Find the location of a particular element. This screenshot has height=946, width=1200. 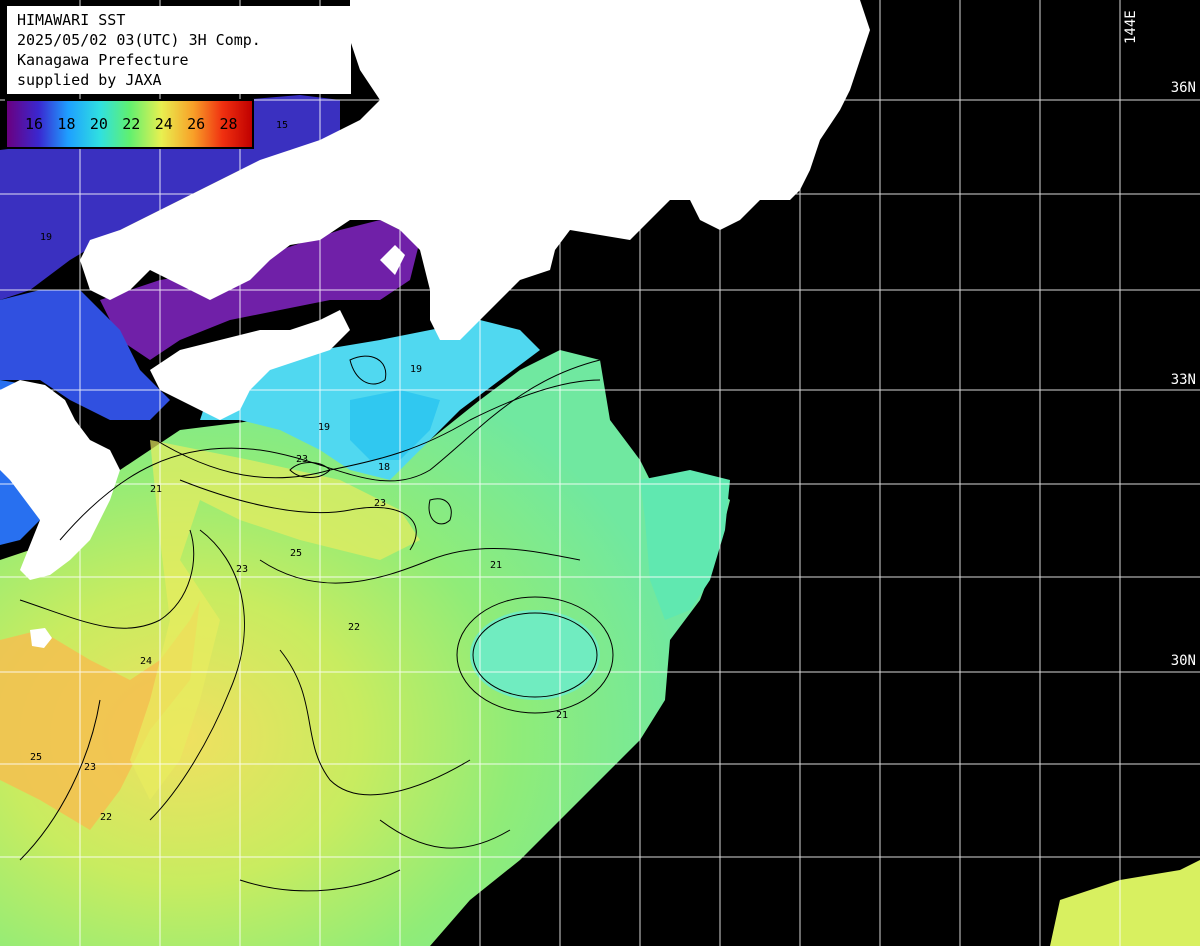

temperature-legend: 16 18 20 22 24 26 28 is located at coordinates (129, 124).